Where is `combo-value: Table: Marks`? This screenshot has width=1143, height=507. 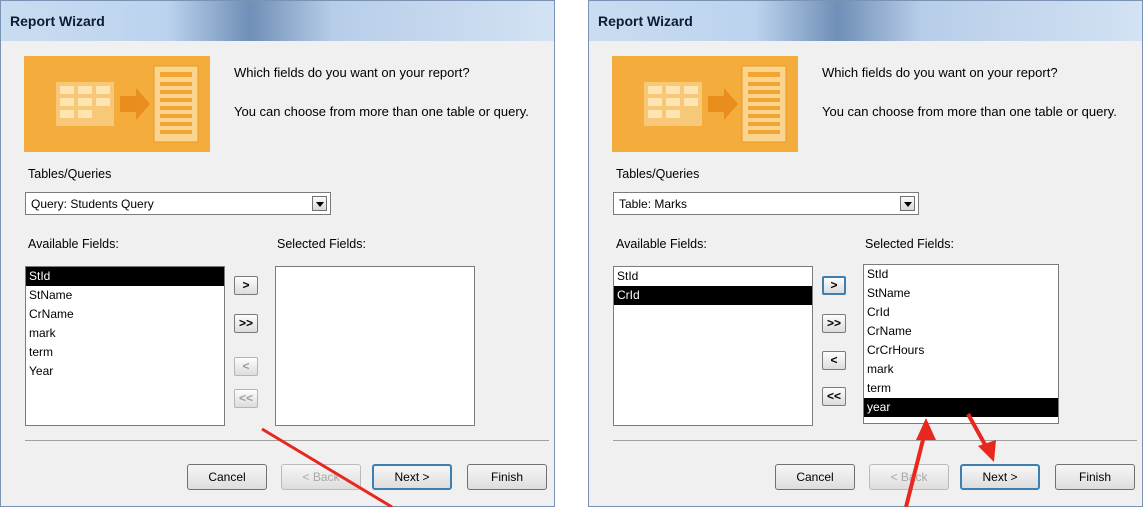 combo-value: Table: Marks is located at coordinates (653, 204).